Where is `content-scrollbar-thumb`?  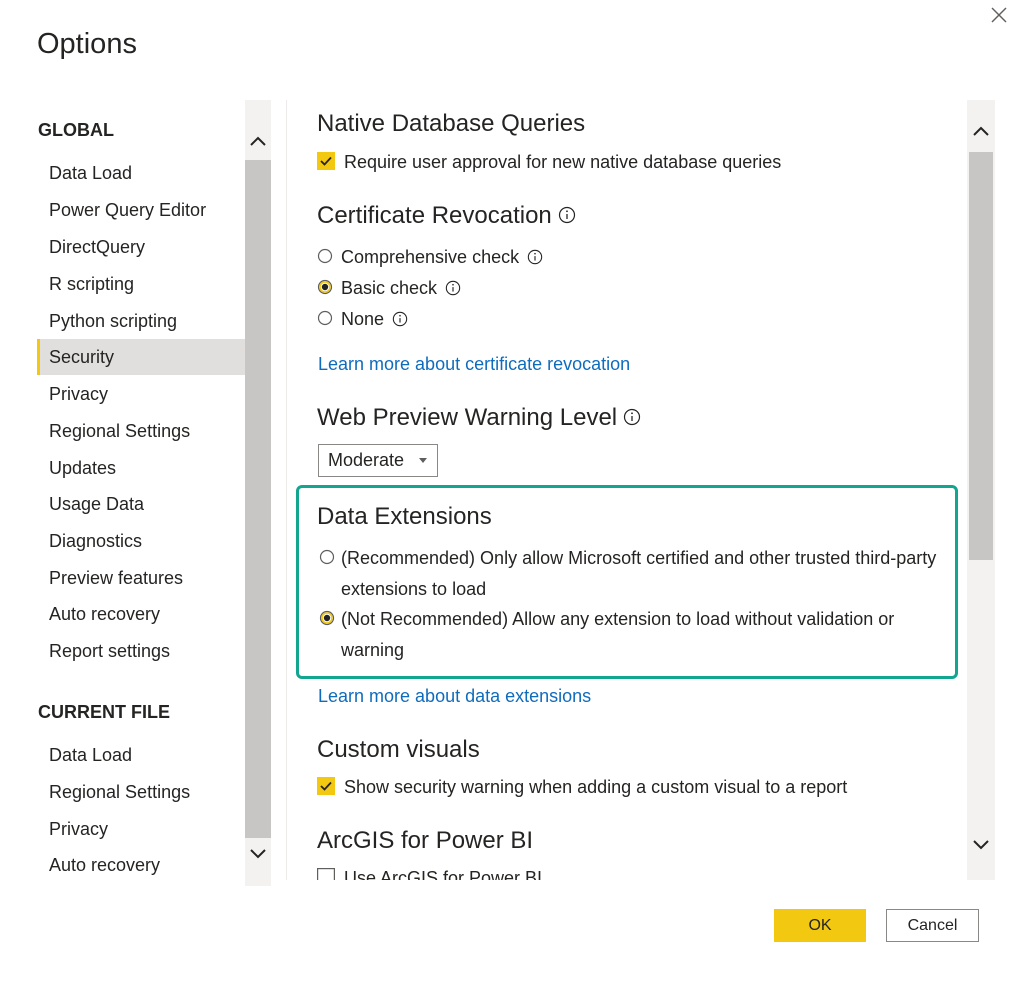 content-scrollbar-thumb is located at coordinates (981, 356).